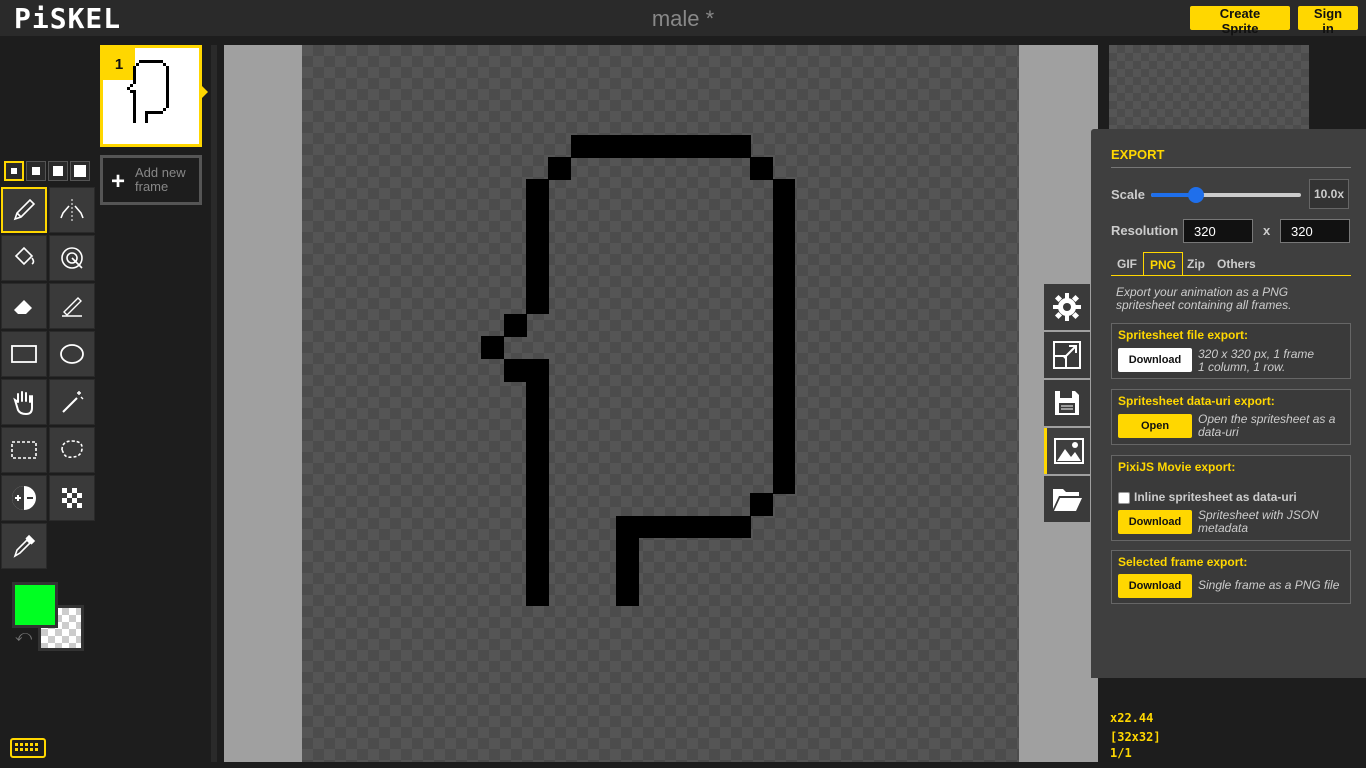 Image resolution: width=1366 pixels, height=768 pixels. I want to click on tab-png: PNG, so click(1163, 264).